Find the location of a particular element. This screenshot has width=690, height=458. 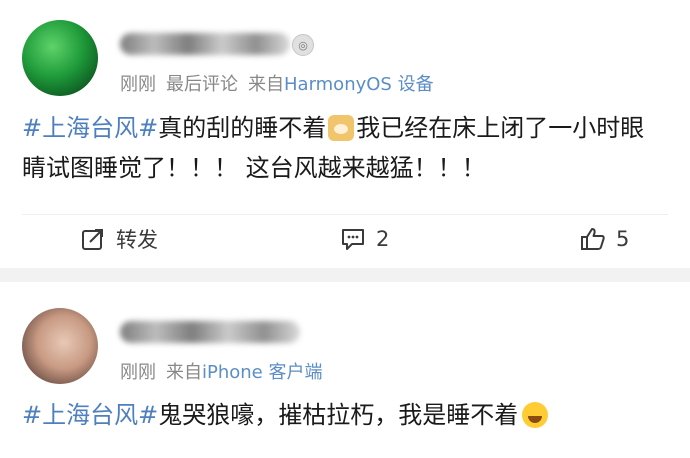

post-meta: 刚刚 来自iPhone 客户端 is located at coordinates (221, 371).